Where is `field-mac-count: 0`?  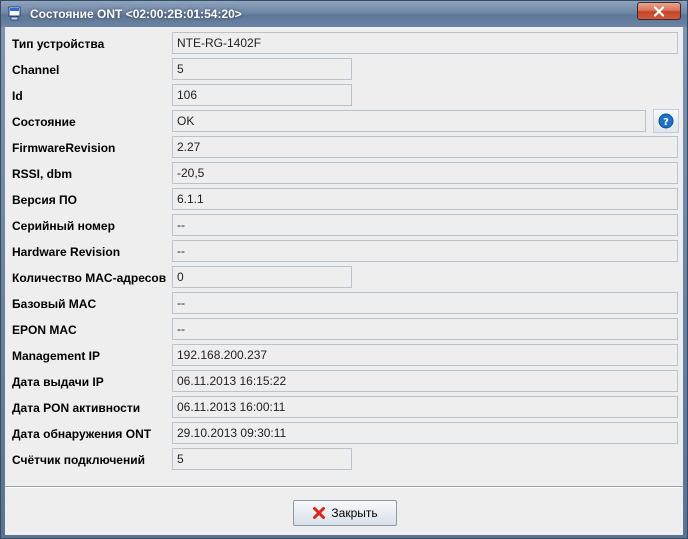
field-mac-count: 0 is located at coordinates (262, 277).